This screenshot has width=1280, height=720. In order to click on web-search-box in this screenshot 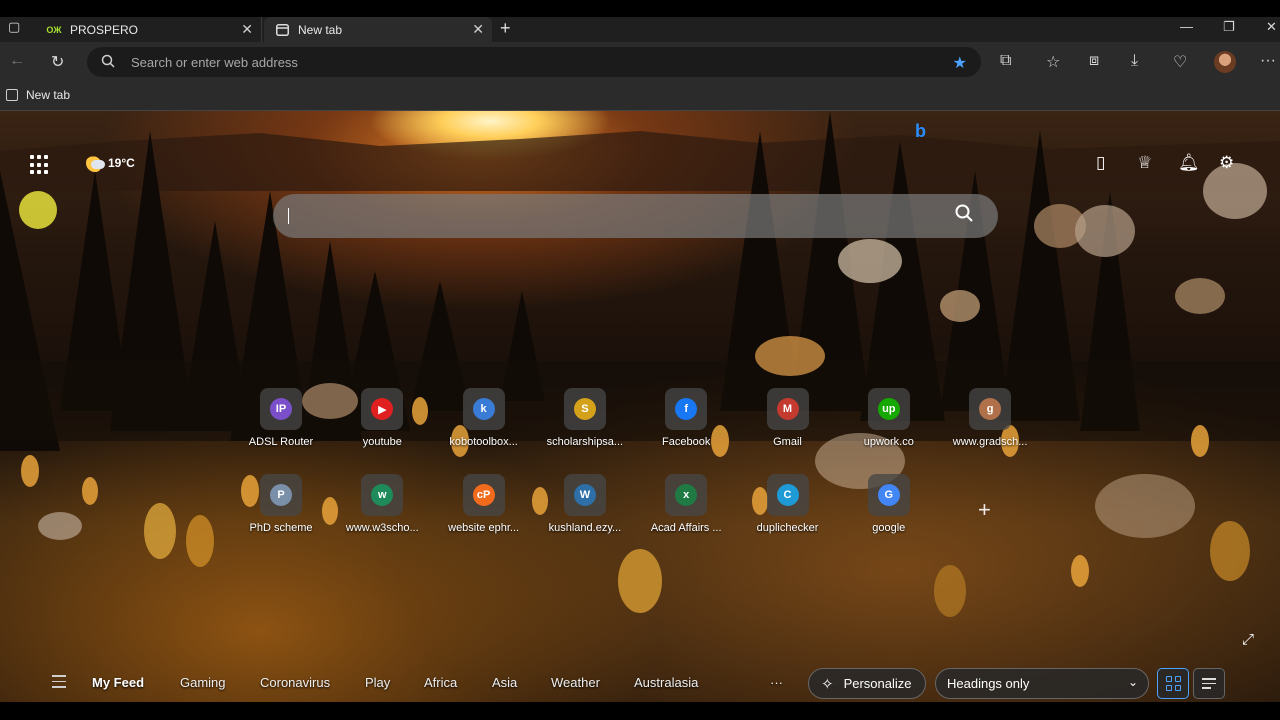, I will do `click(635, 216)`.